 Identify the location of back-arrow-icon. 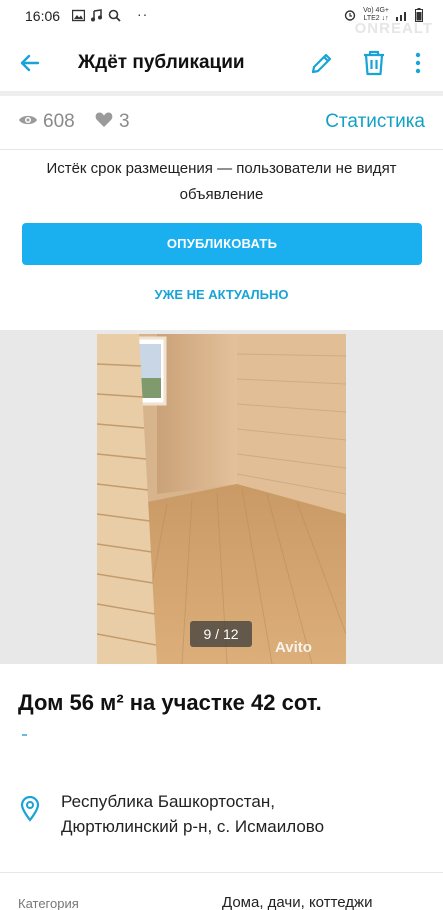
(30, 63).